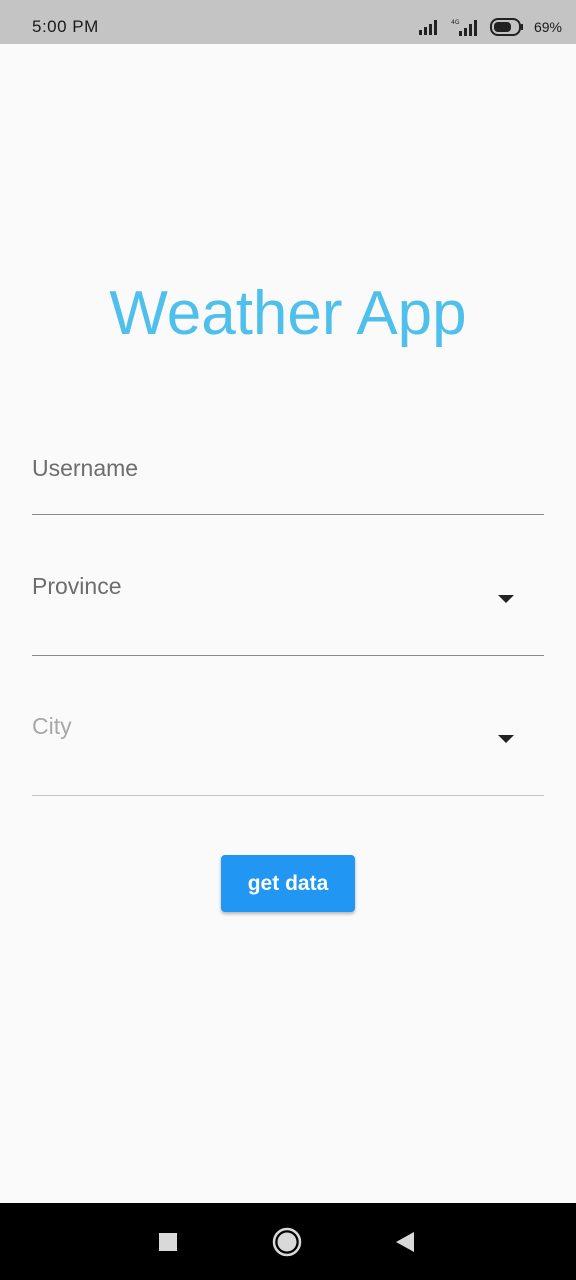 The height and width of the screenshot is (1280, 576). I want to click on province-label: Province, so click(77, 586).